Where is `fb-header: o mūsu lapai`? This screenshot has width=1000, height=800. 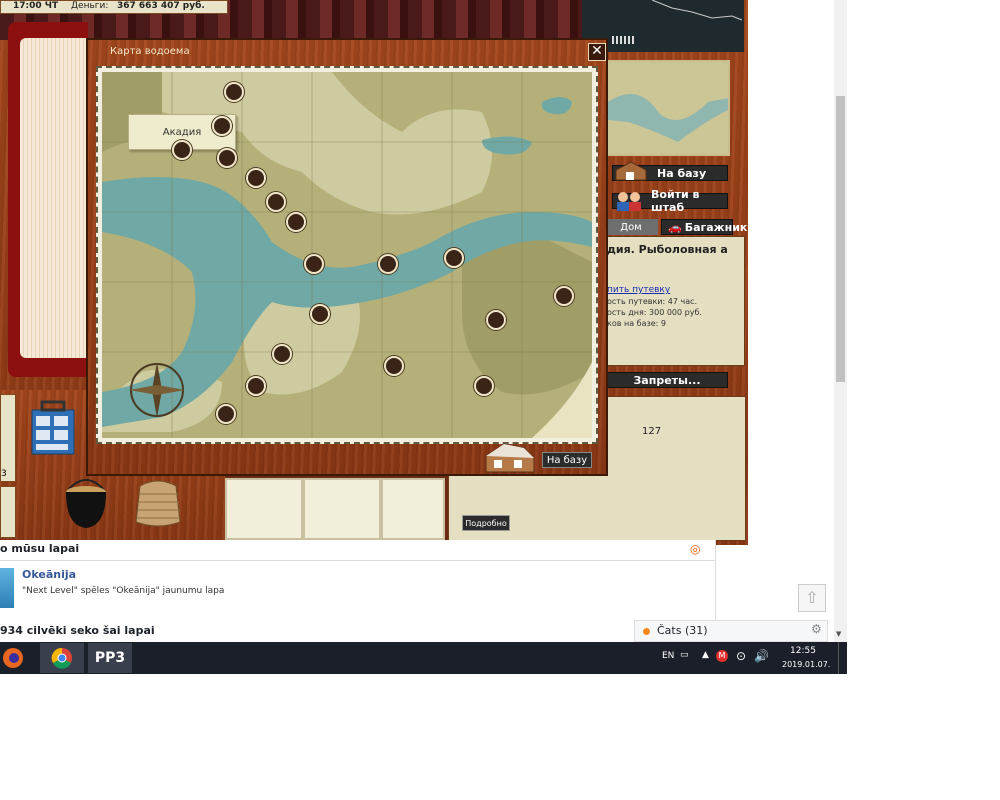
fb-header: o mūsu lapai is located at coordinates (40, 548).